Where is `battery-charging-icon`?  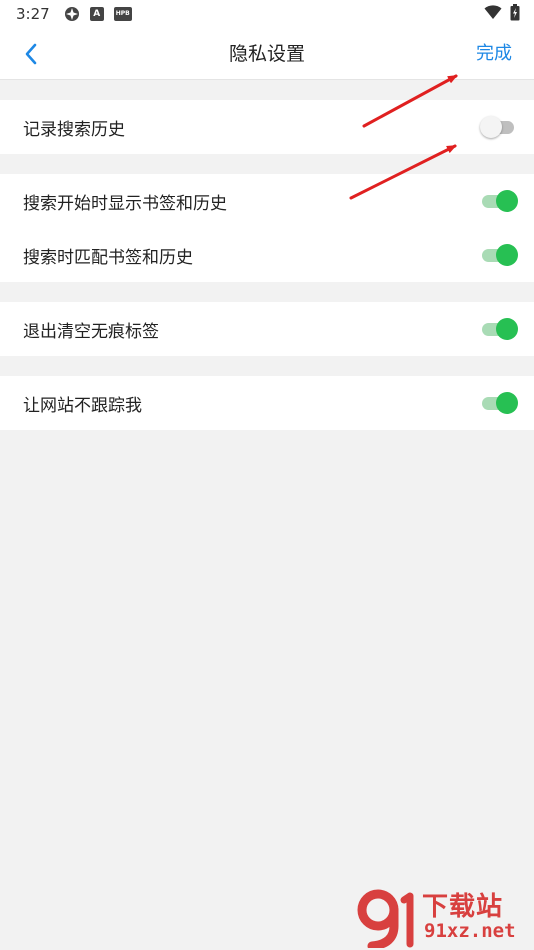 battery-charging-icon is located at coordinates (515, 14).